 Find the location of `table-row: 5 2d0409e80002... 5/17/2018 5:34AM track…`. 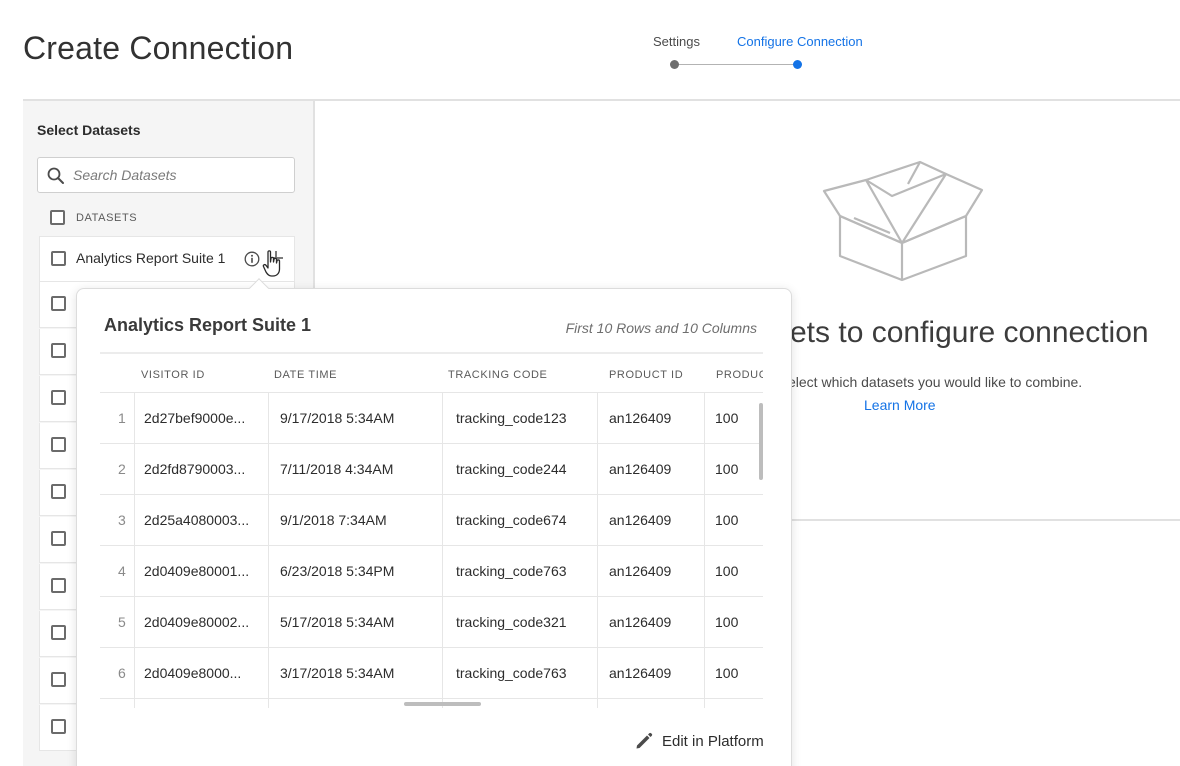

table-row: 5 2d0409e80002... 5/17/2018 5:34AM track… is located at coordinates (431, 622).